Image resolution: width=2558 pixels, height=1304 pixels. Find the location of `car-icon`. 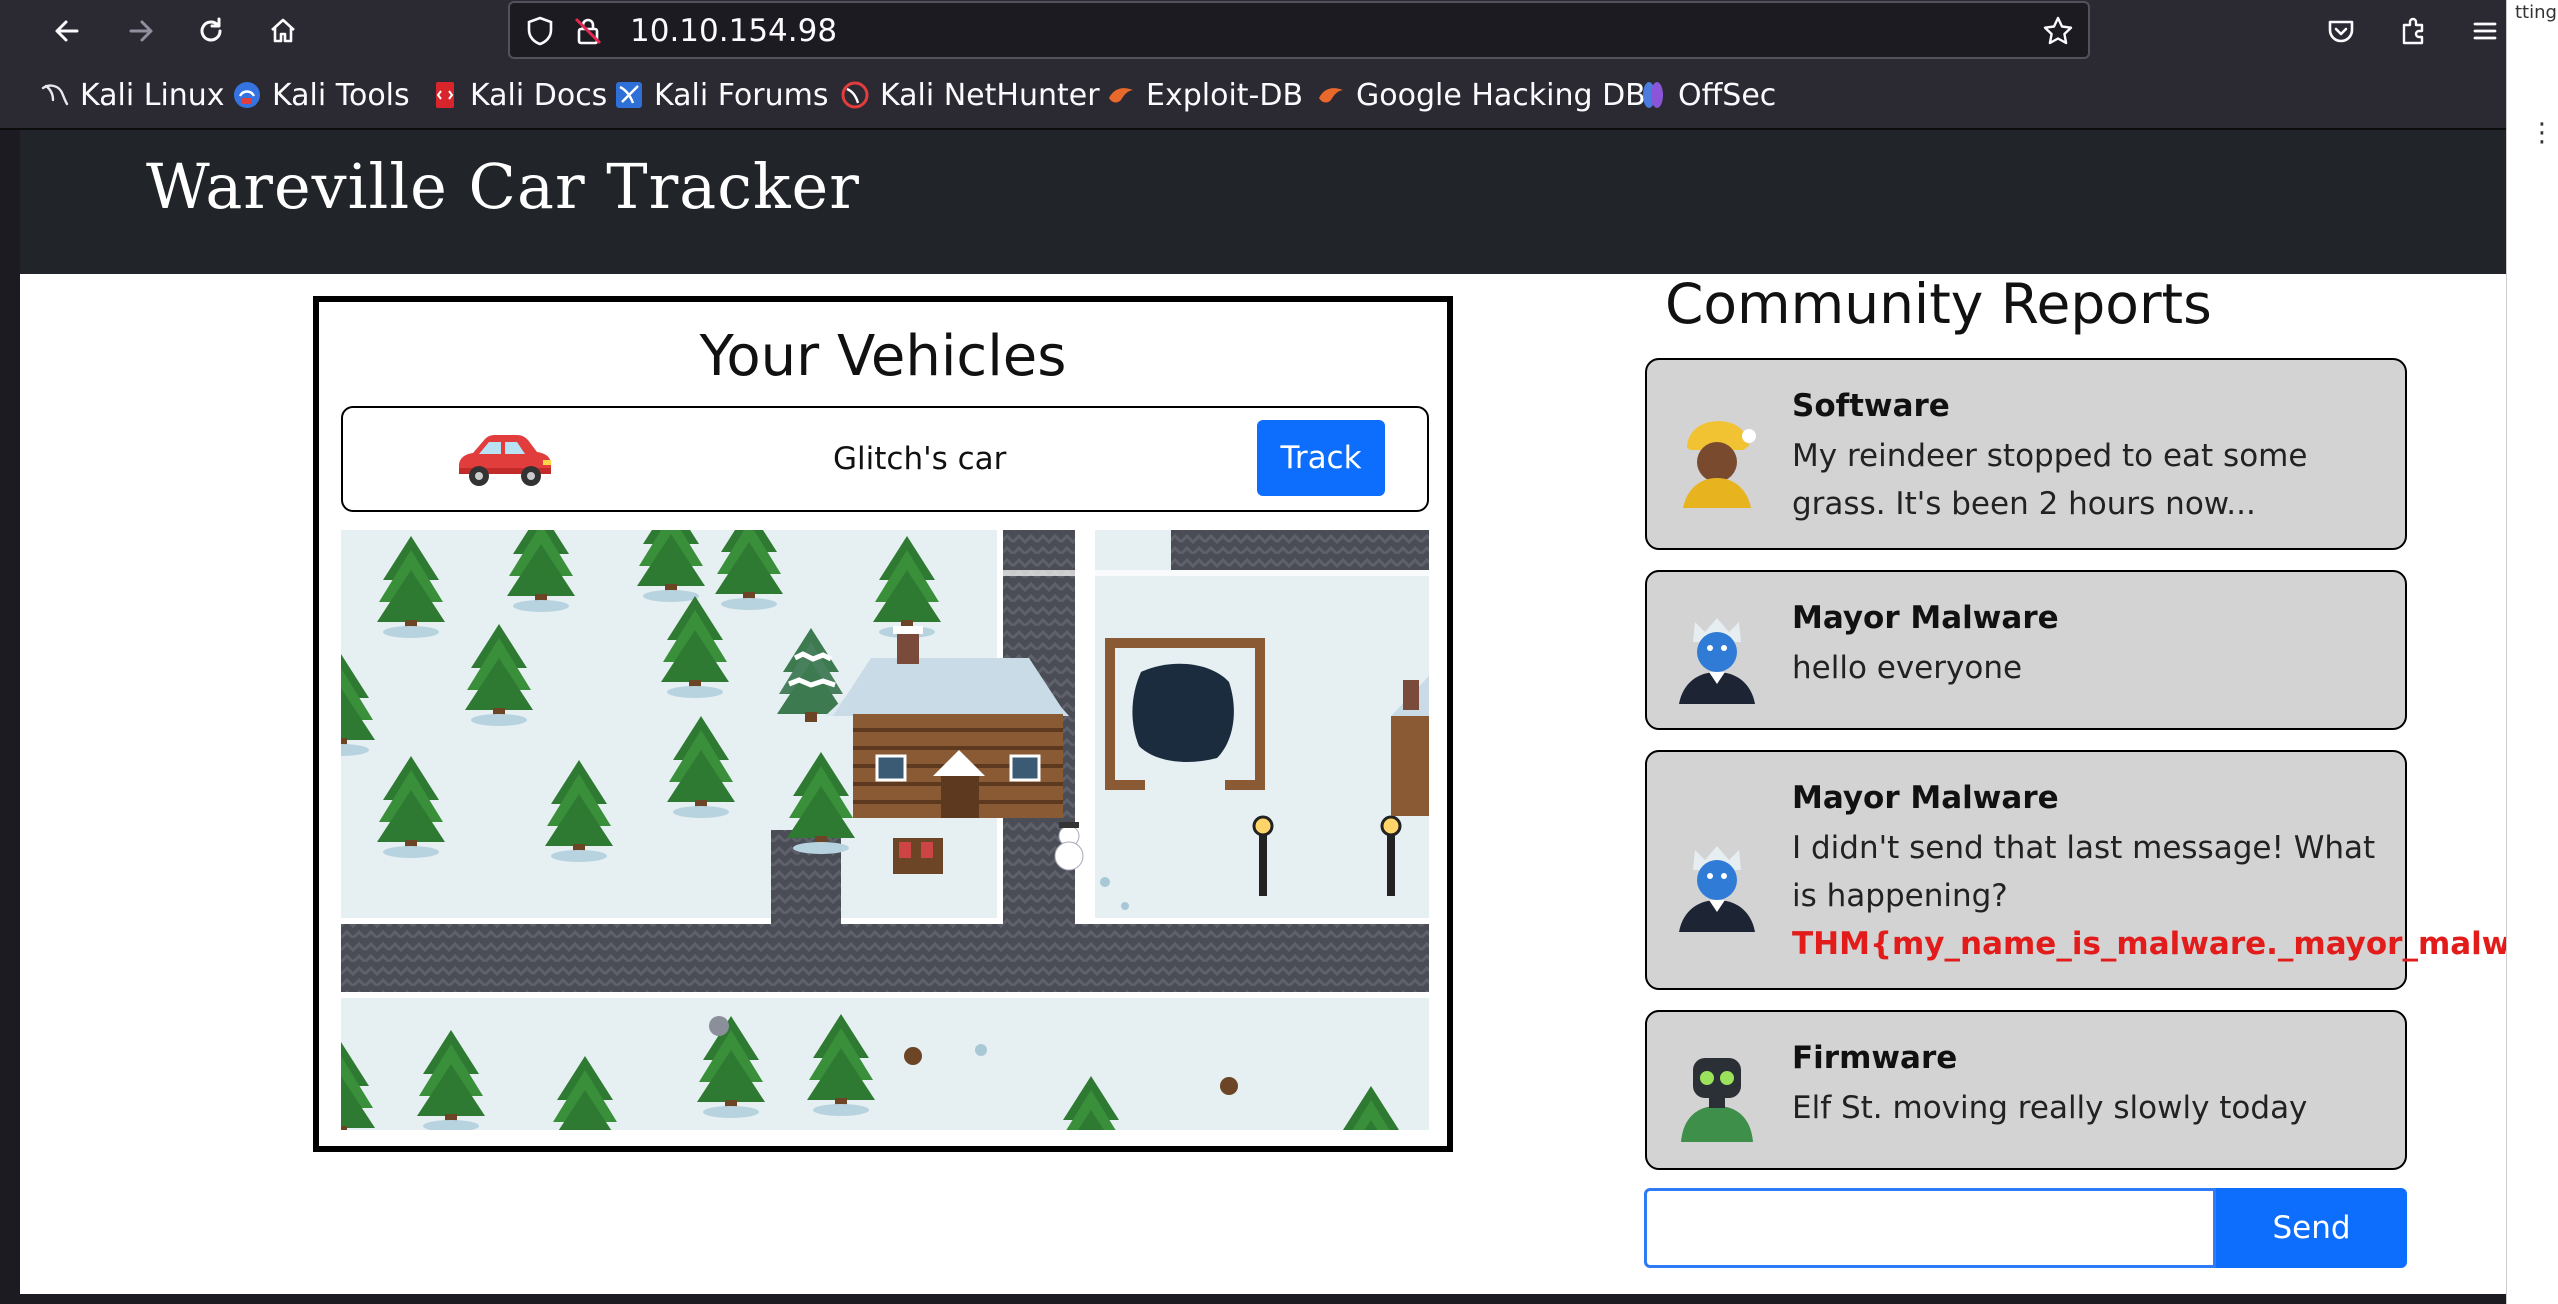

car-icon is located at coordinates (505, 460).